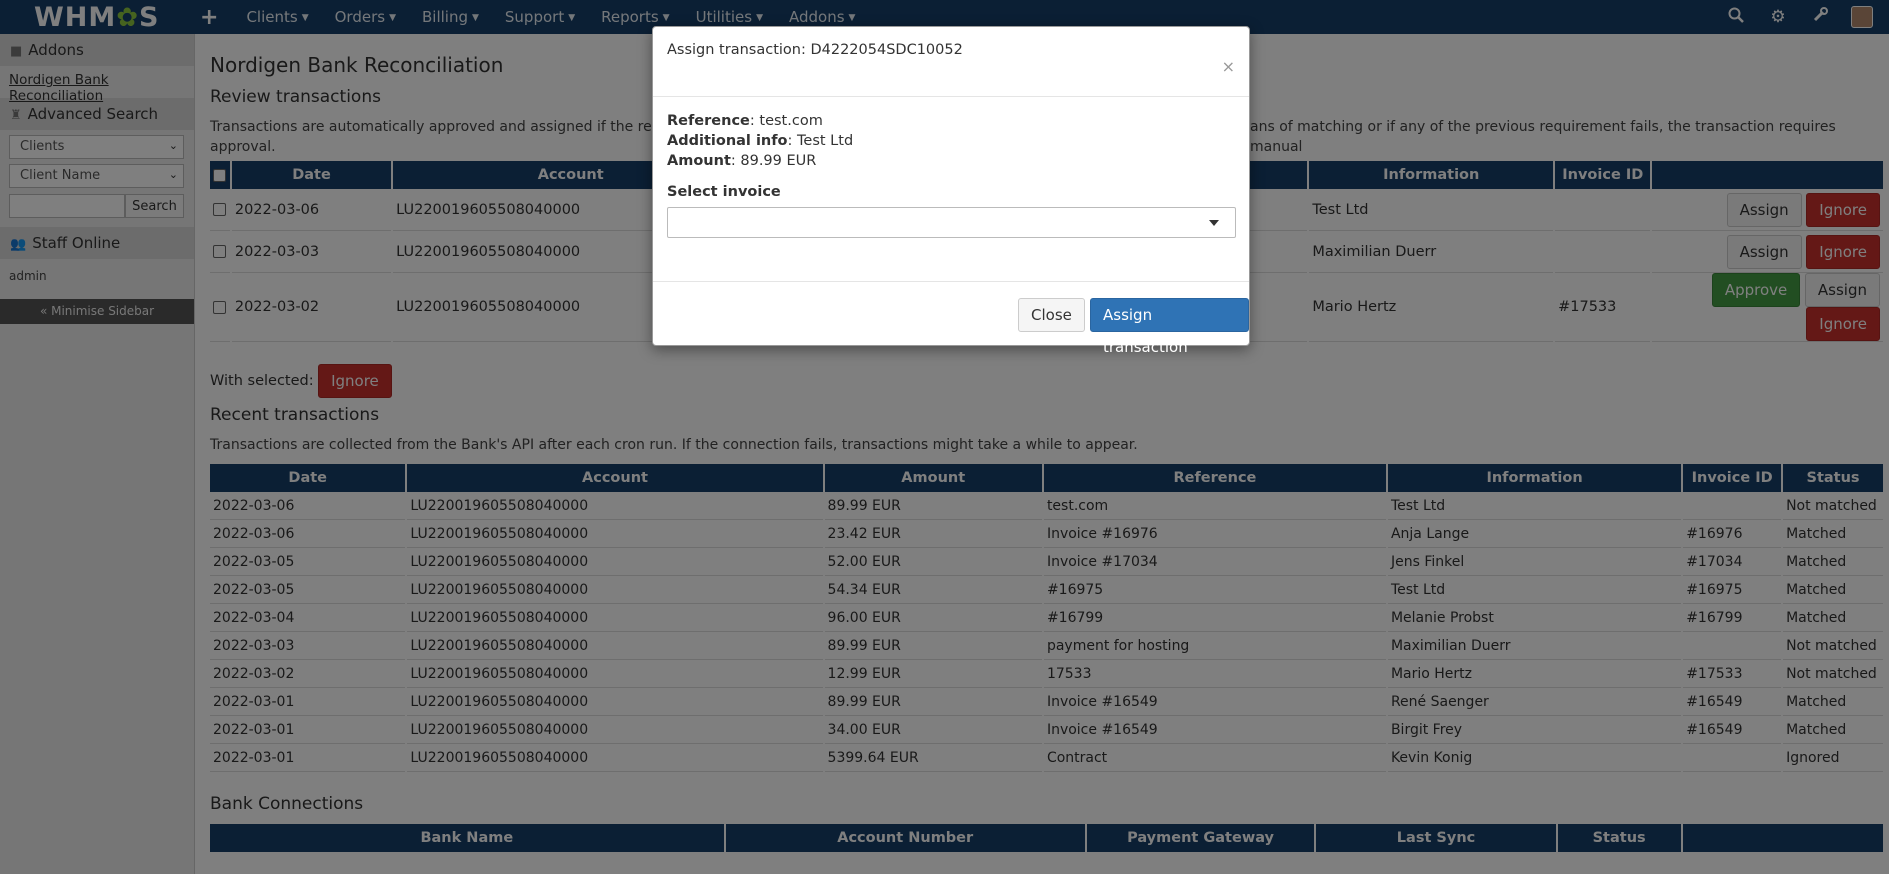  What do you see at coordinates (791, 121) in the screenshot?
I see `reference-value: test.com` at bounding box center [791, 121].